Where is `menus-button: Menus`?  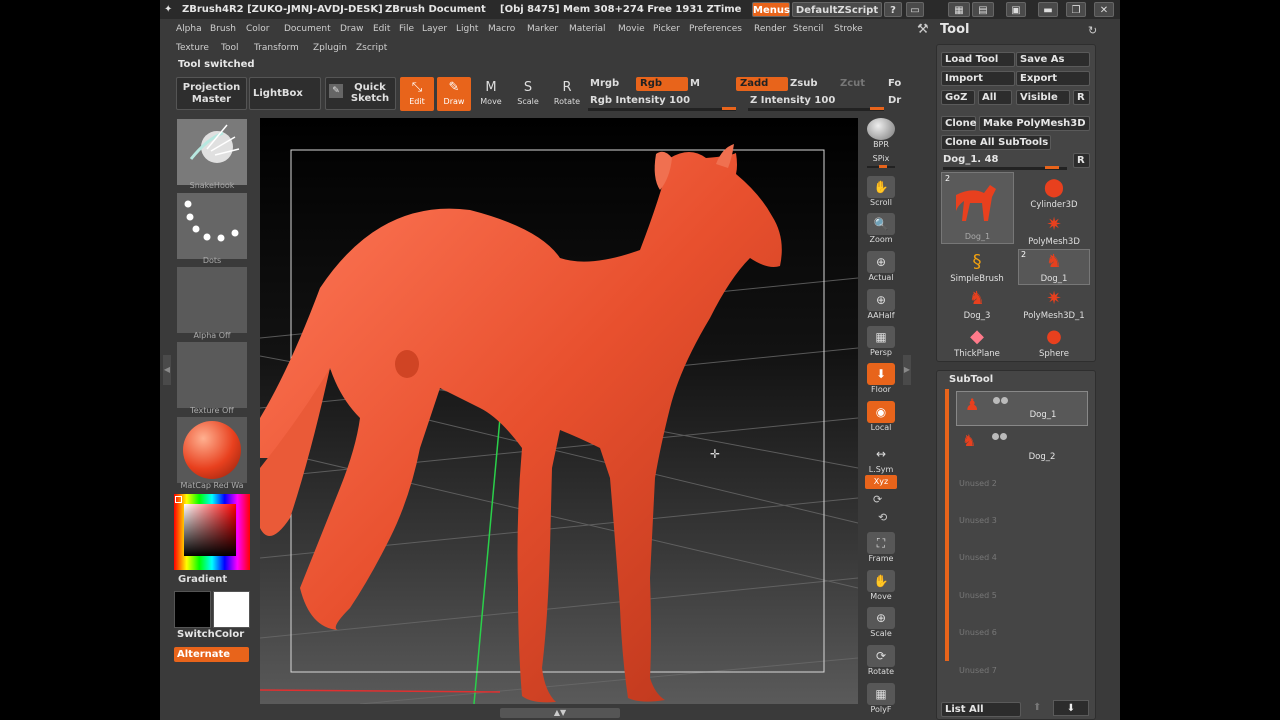
menus-button: Menus is located at coordinates (771, 9).